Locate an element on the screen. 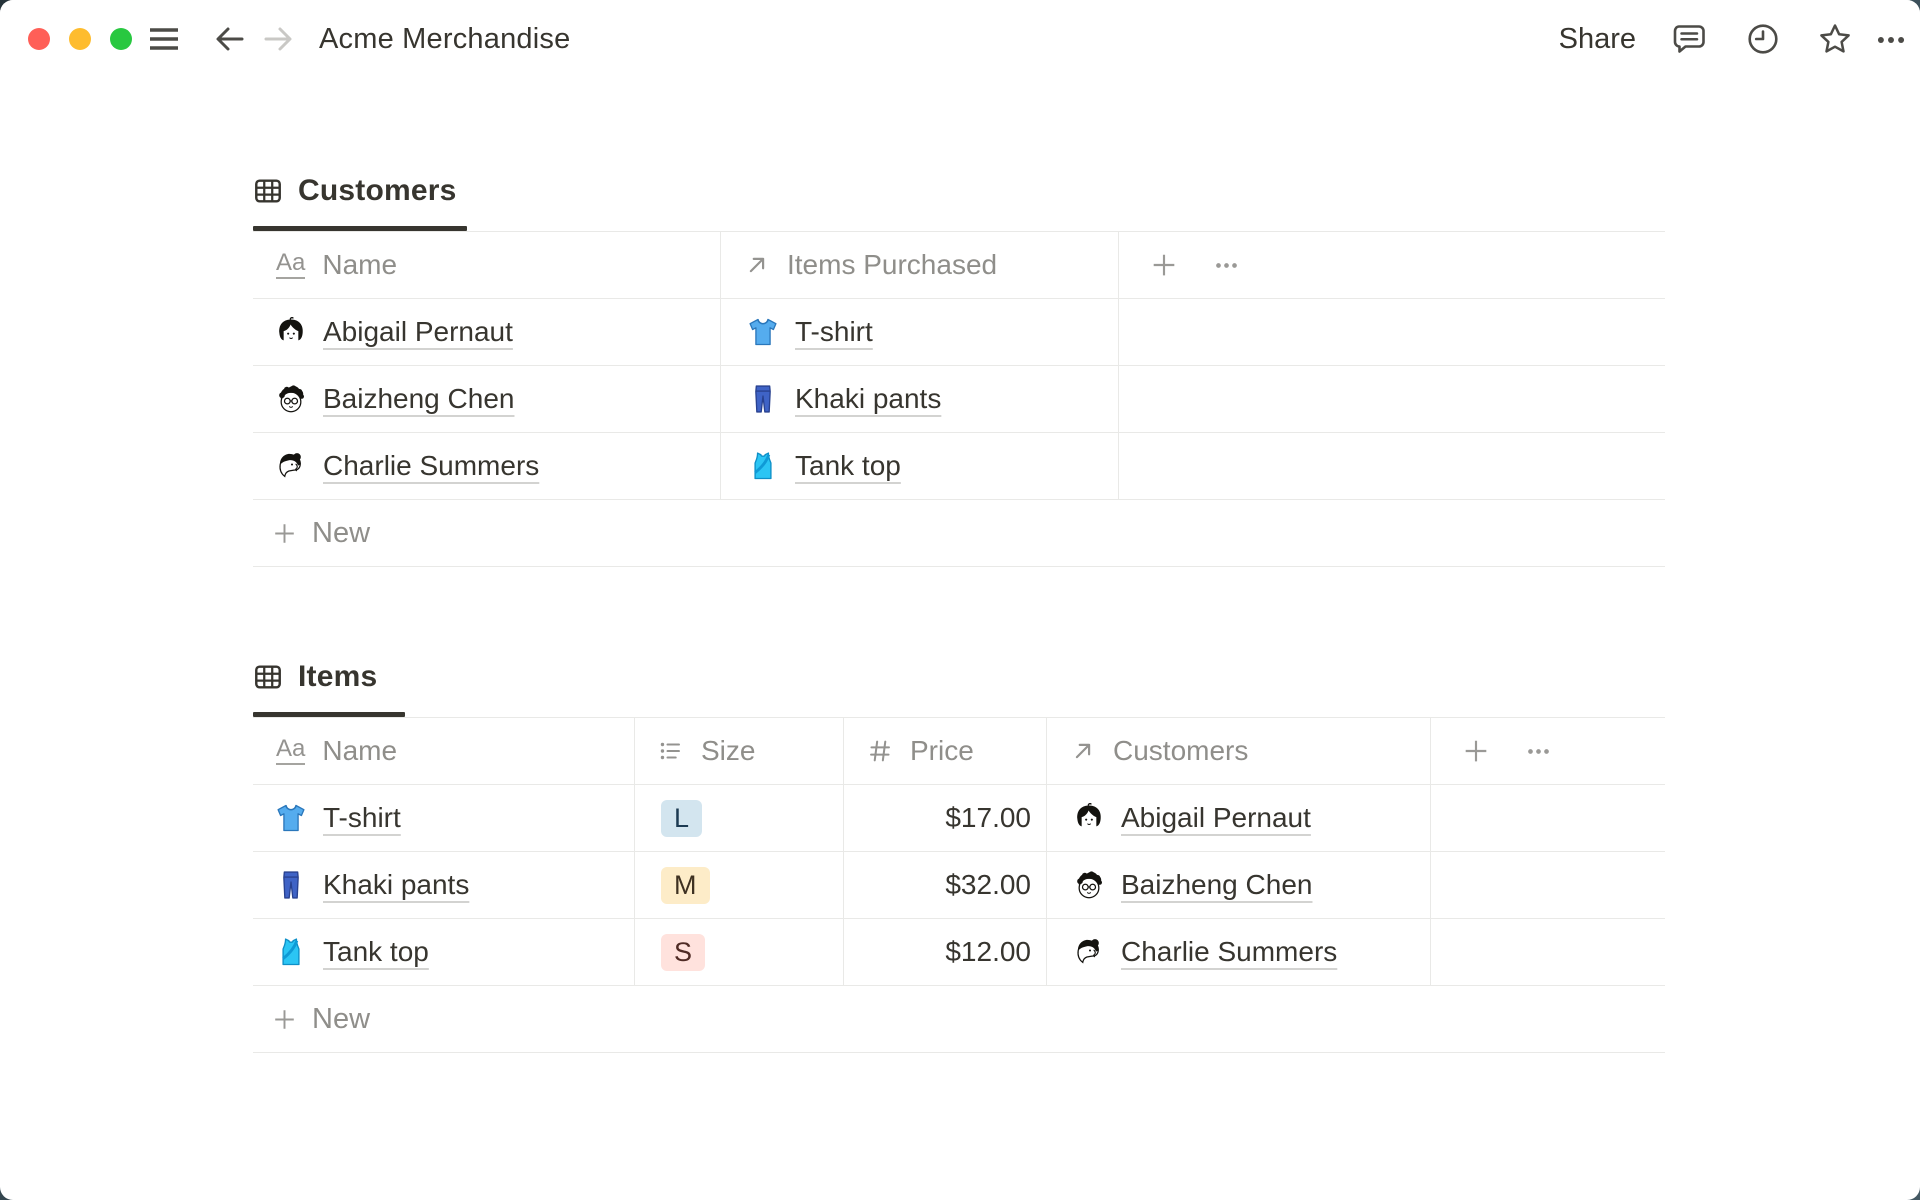  tab-label: Items is located at coordinates (338, 676).